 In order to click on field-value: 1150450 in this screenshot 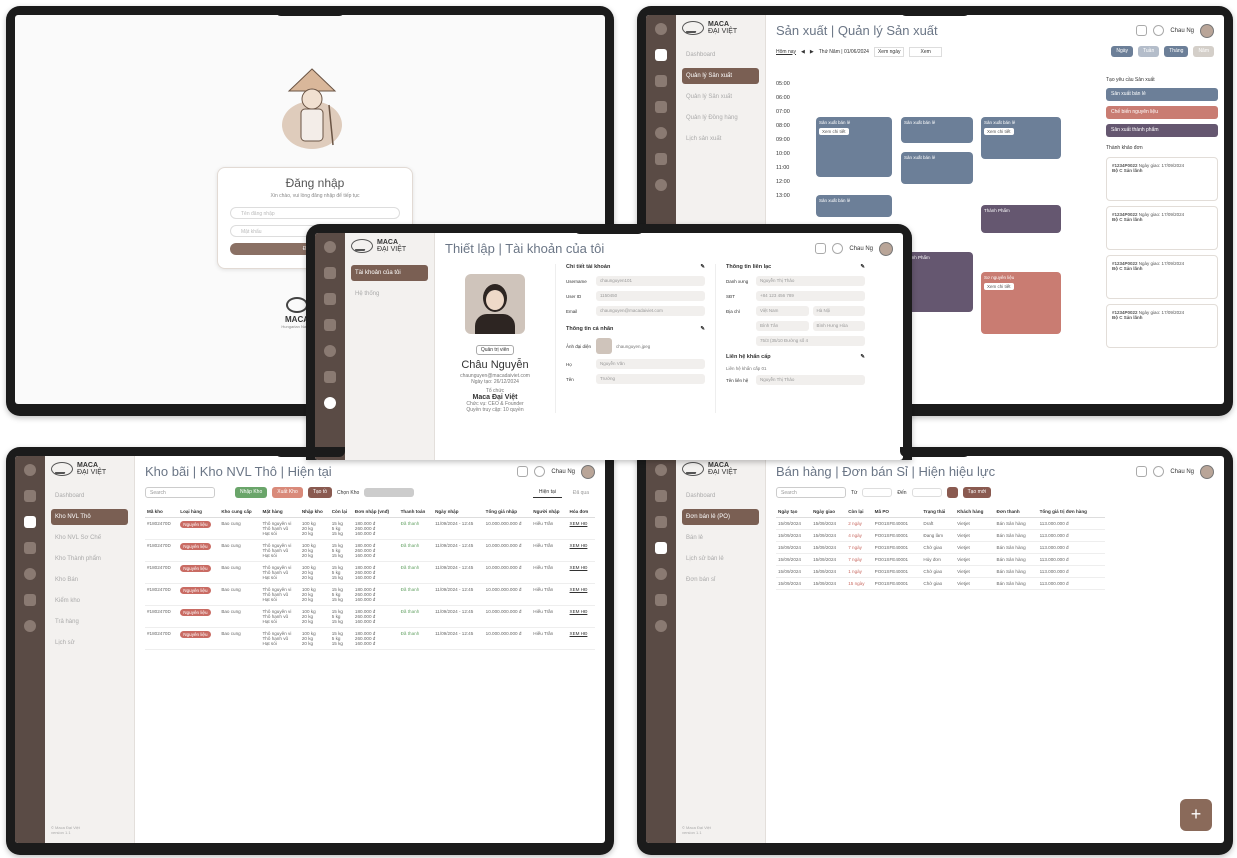, I will do `click(650, 296)`.